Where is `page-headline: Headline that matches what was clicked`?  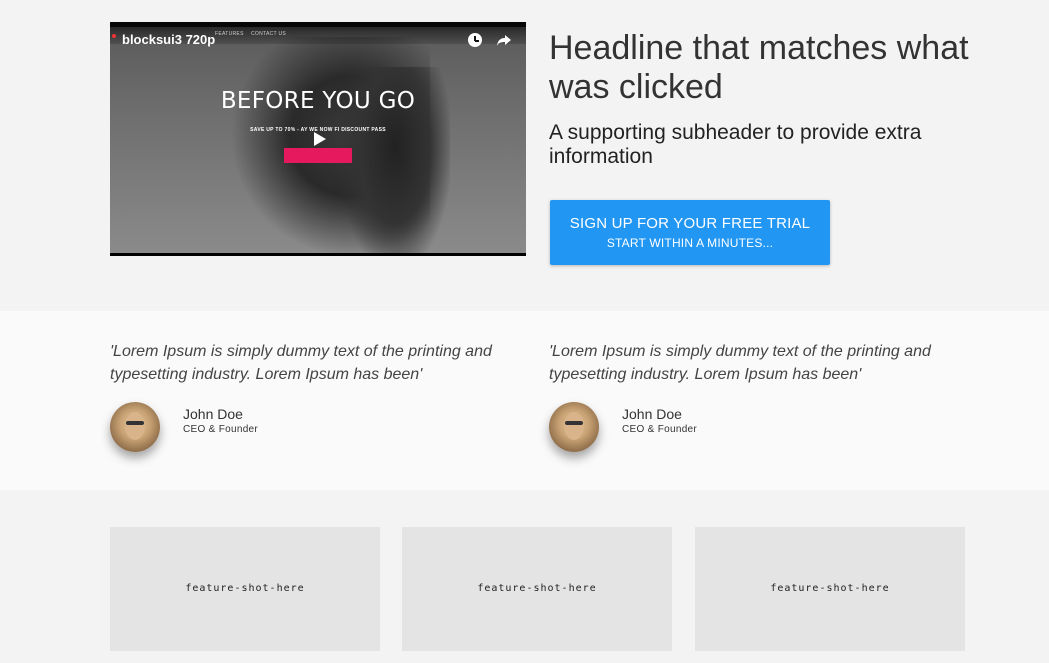 page-headline: Headline that matches what was clicked is located at coordinates (759, 67).